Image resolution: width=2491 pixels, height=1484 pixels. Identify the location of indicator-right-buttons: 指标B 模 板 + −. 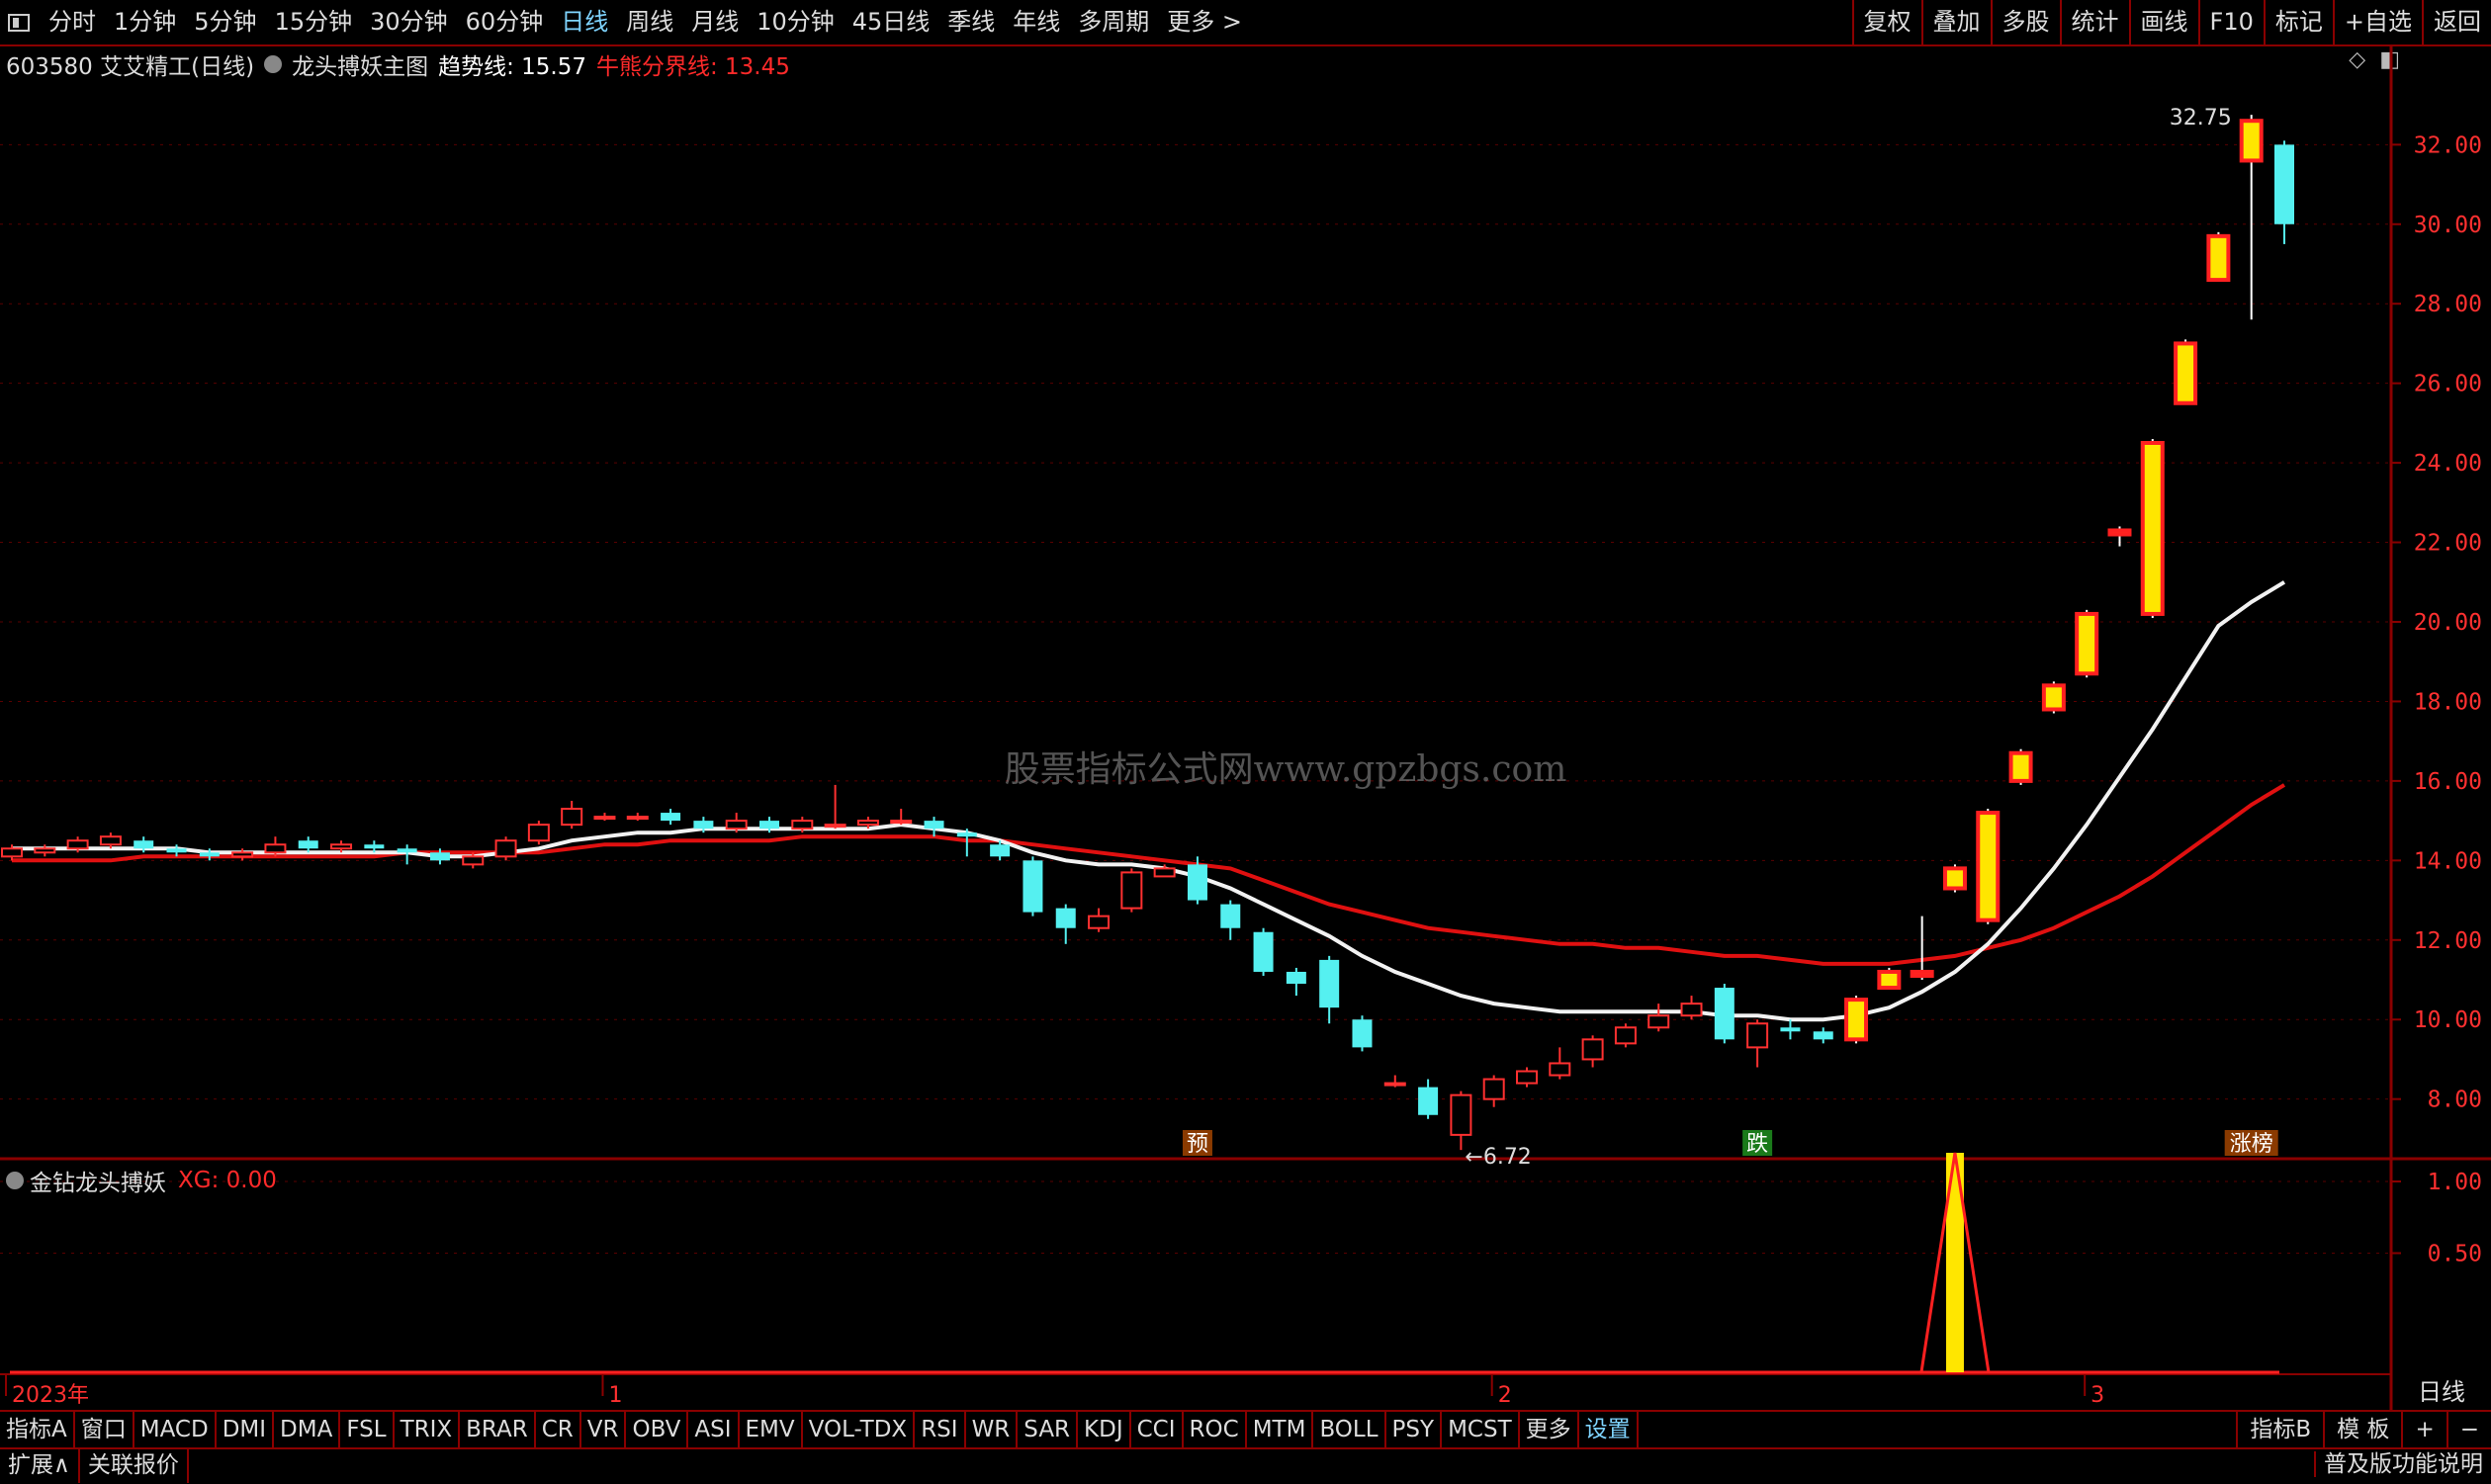
(2363, 1430).